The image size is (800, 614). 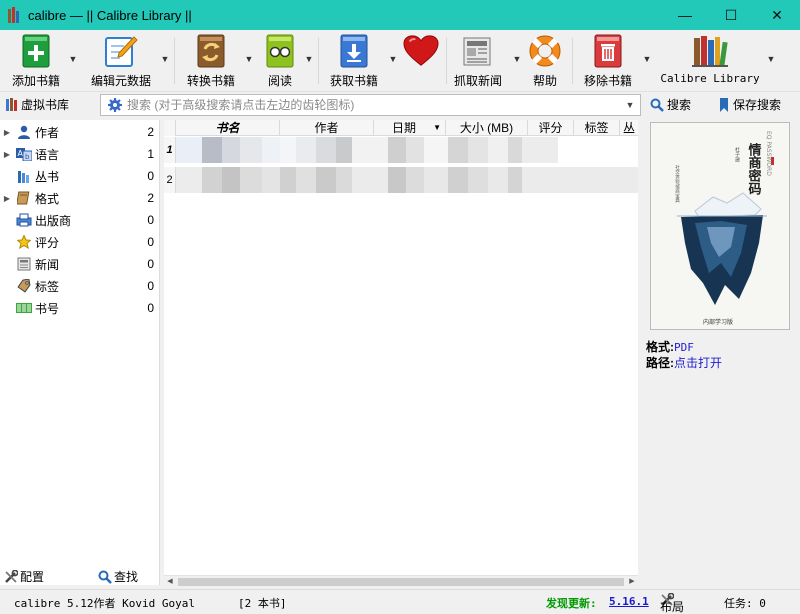 I want to click on library-button: Calibre Library, so click(x=710, y=61).